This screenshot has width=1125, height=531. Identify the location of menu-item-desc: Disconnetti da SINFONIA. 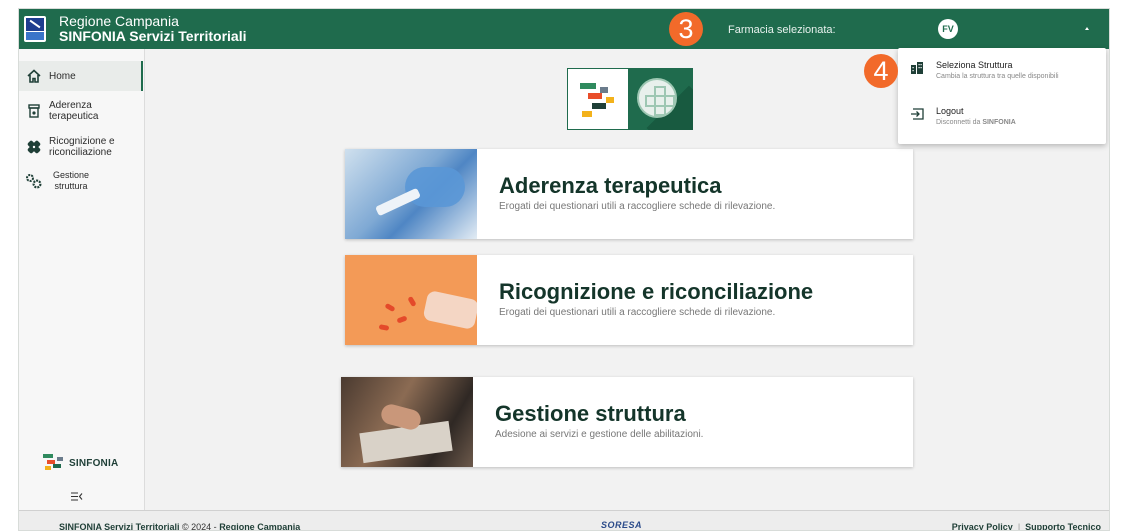
(976, 122).